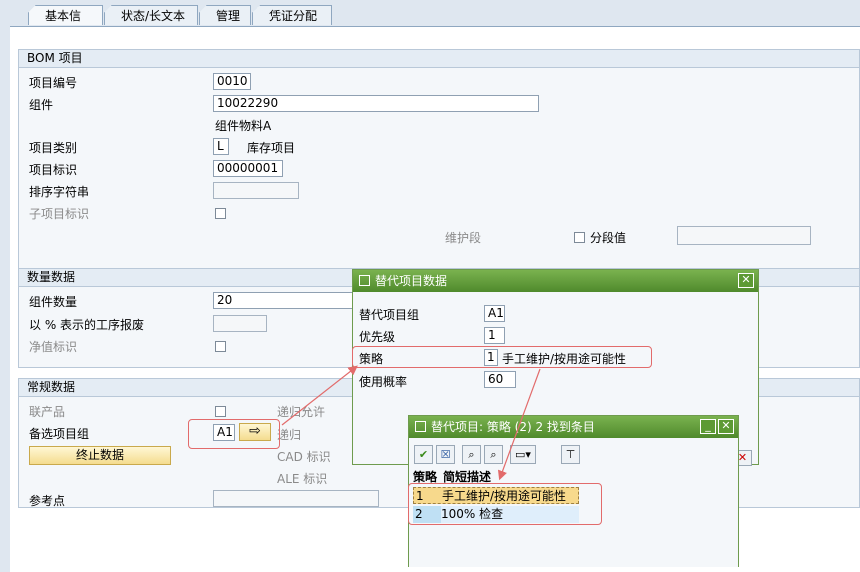  I want to click on annotation-arrows, so click(411, 423).